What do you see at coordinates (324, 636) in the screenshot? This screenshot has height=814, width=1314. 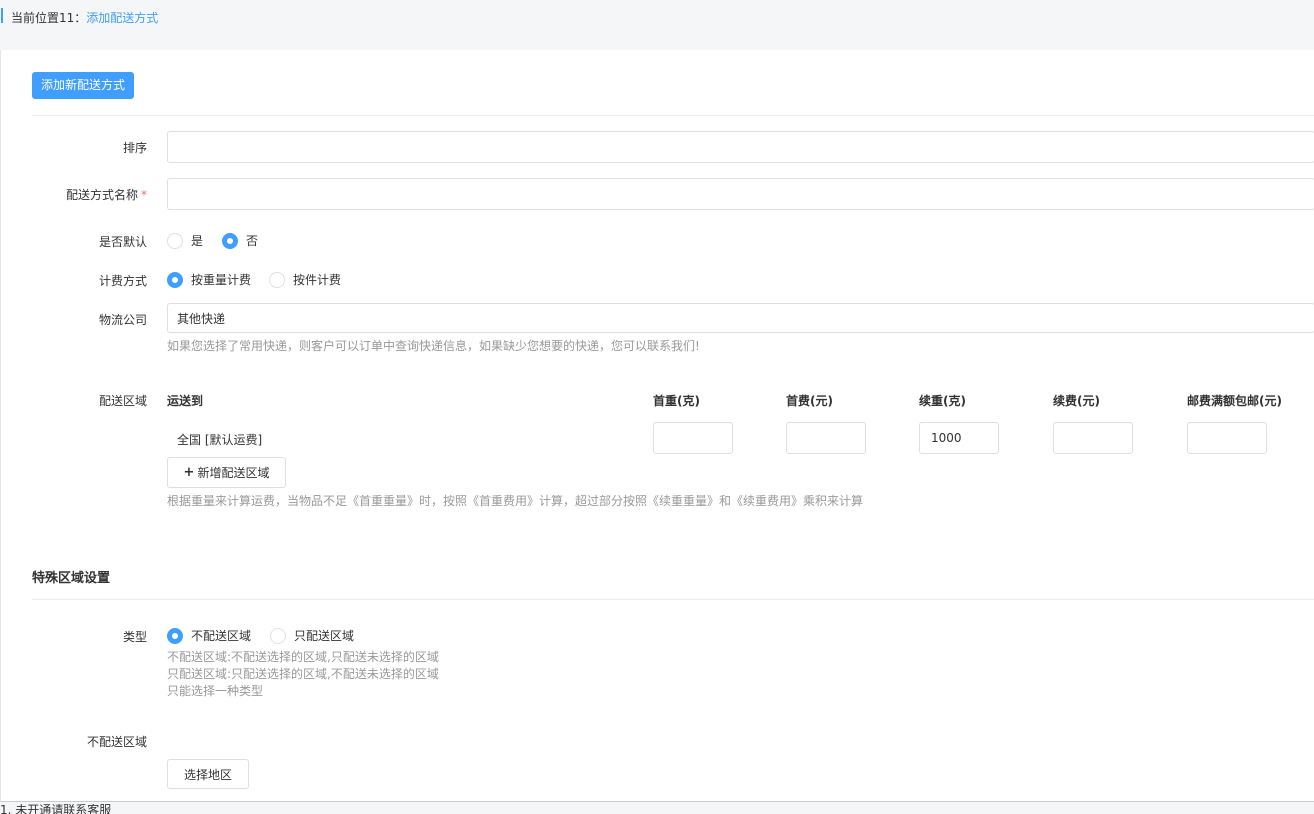 I see `radio-label: 只配送区域` at bounding box center [324, 636].